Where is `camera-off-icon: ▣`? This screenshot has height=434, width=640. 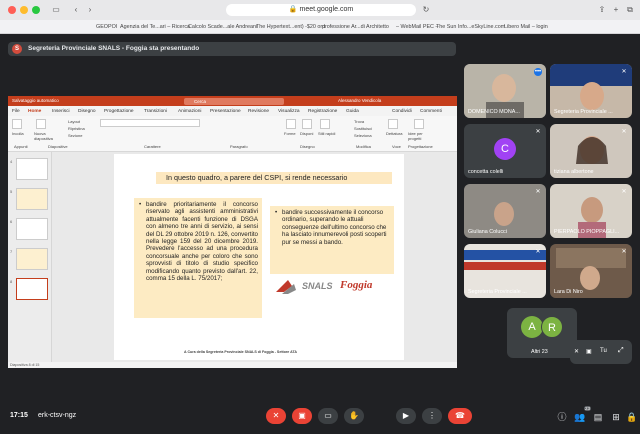 camera-off-icon: ▣ is located at coordinates (302, 415).